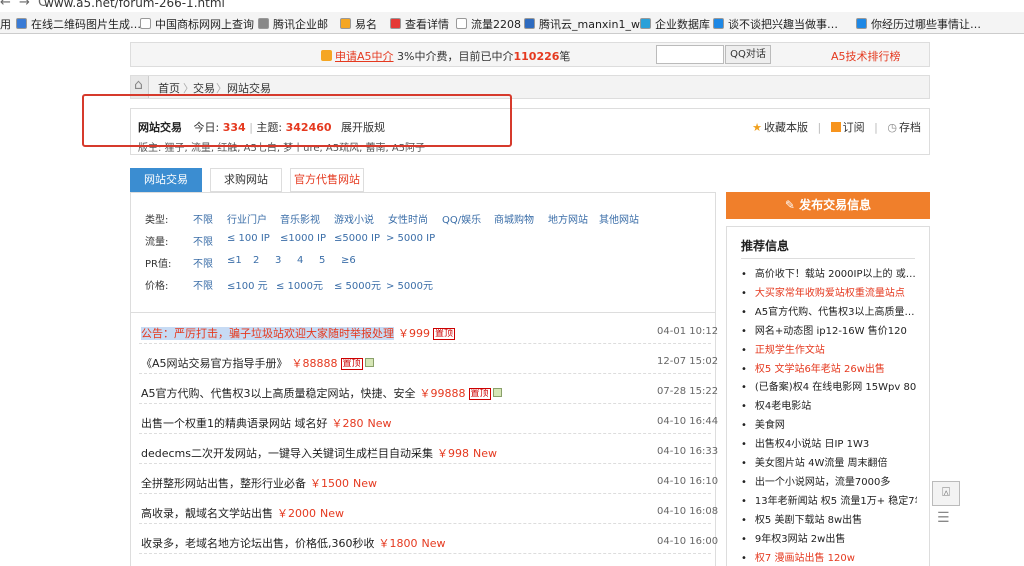  Describe the element at coordinates (461, 218) in the screenshot. I see `filter-option: QQ/娱乐` at that location.